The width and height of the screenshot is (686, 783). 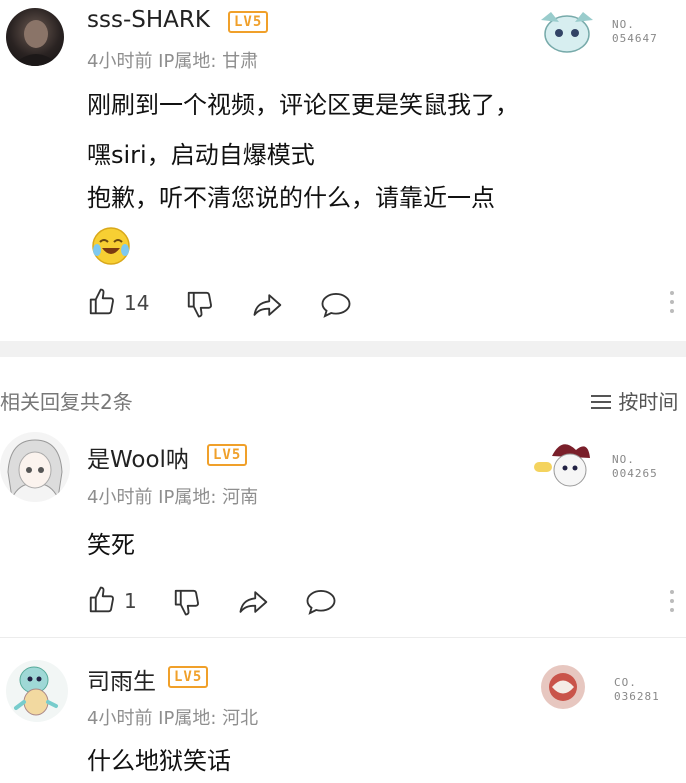 I want to click on reply-text: 什么地狱笑话, so click(x=159, y=761).